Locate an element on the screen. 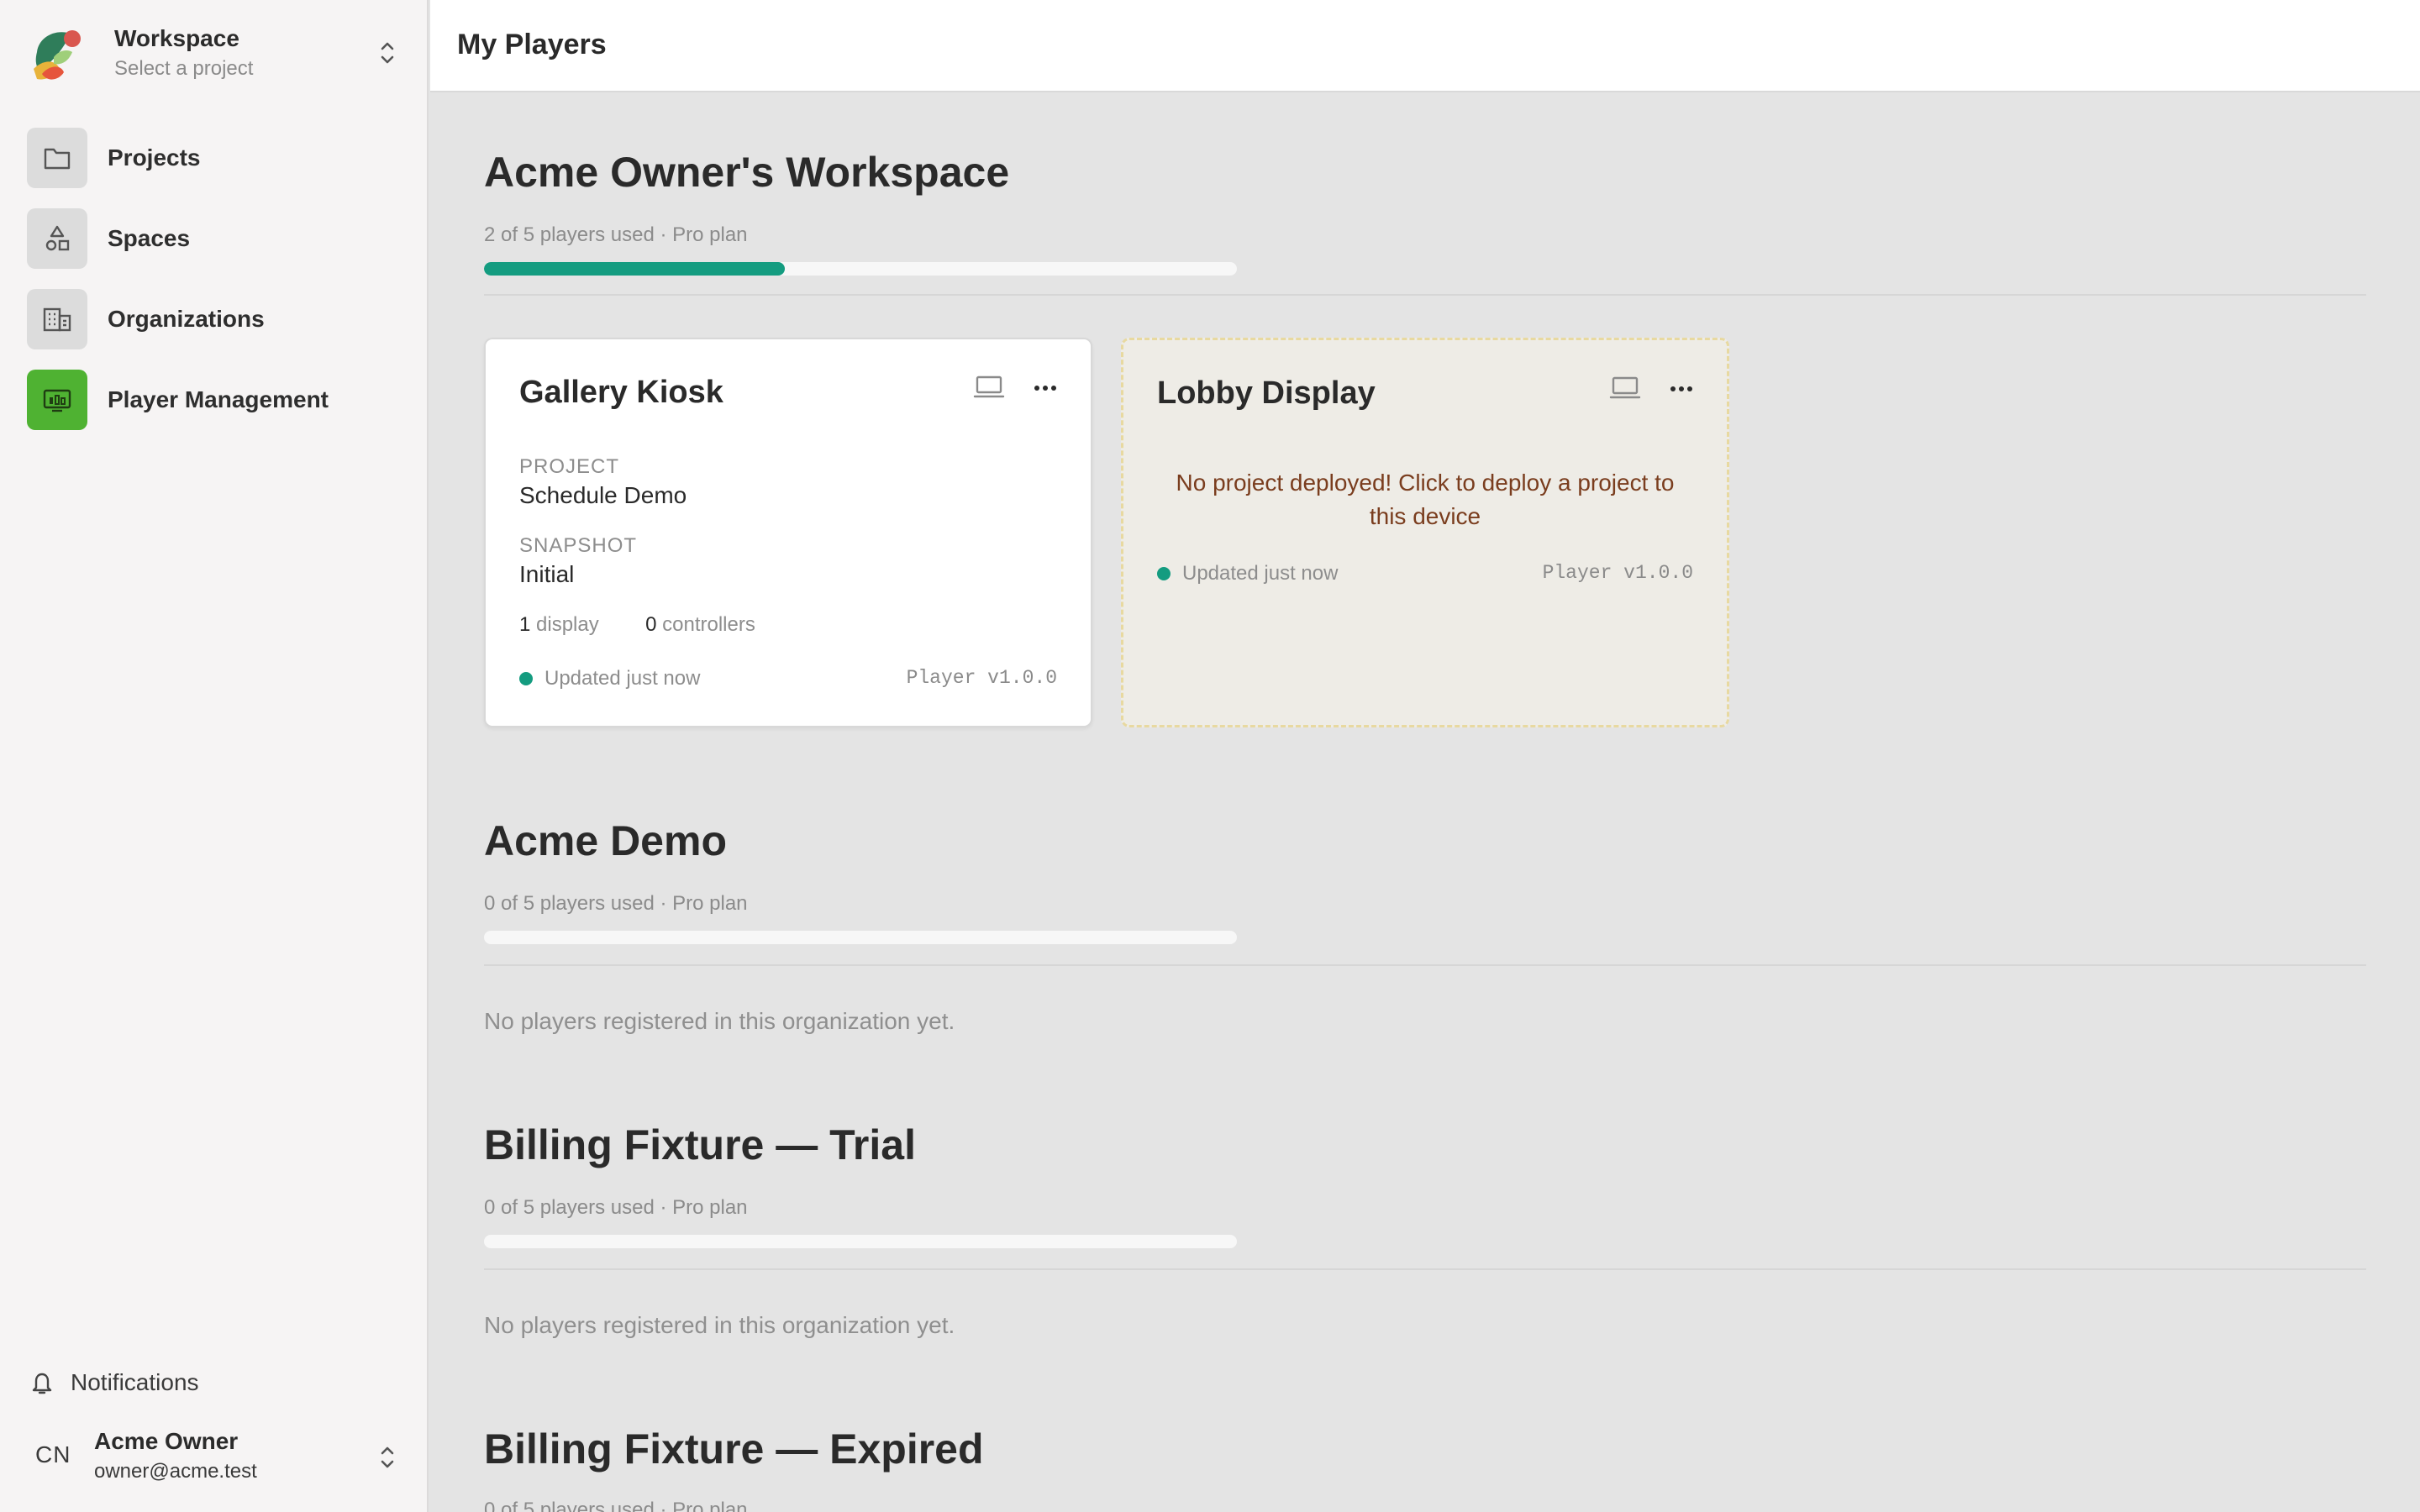 The image size is (2420, 1512). shapes-icon is located at coordinates (57, 238).